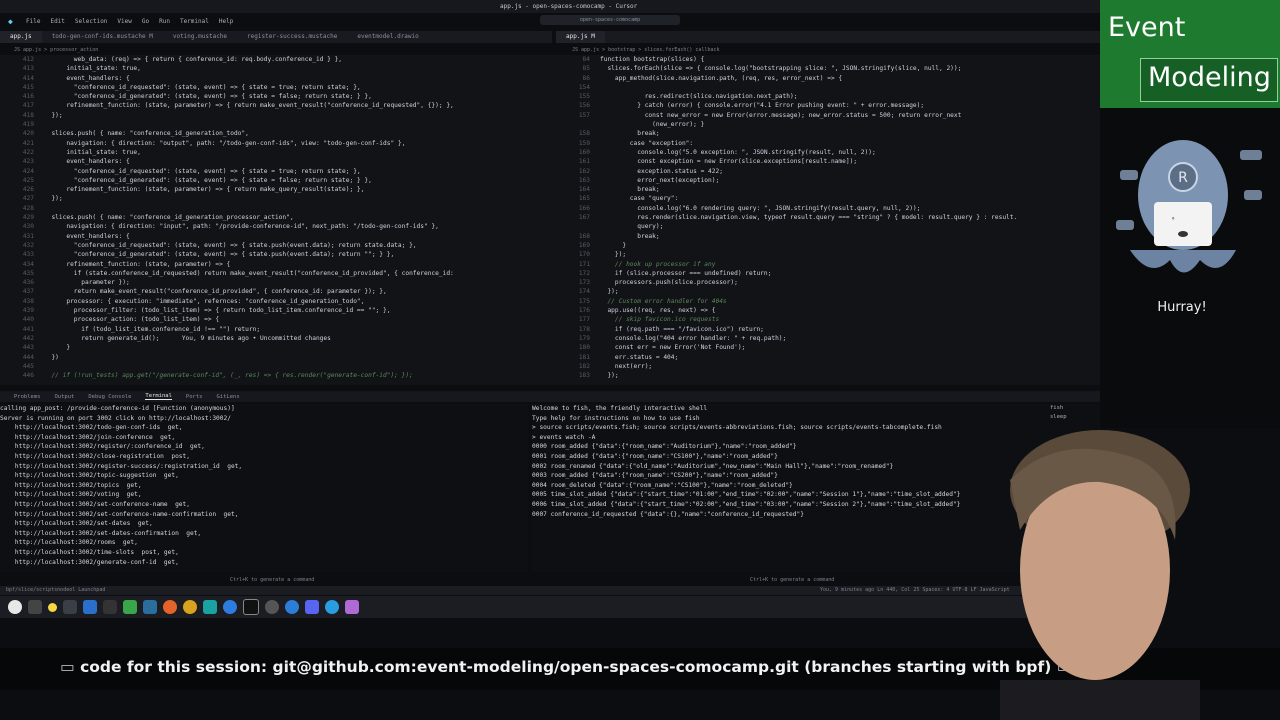 The width and height of the screenshot is (1280, 720). Describe the element at coordinates (130, 607) in the screenshot. I see `app-green-icon` at that location.